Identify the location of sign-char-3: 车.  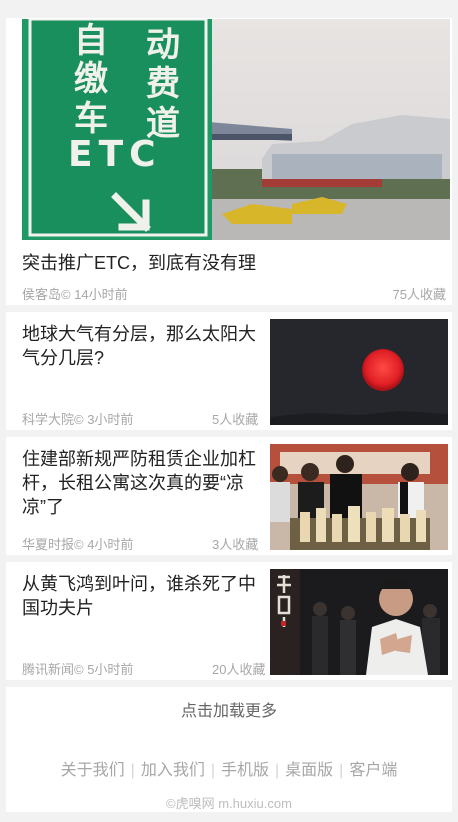
(91, 119).